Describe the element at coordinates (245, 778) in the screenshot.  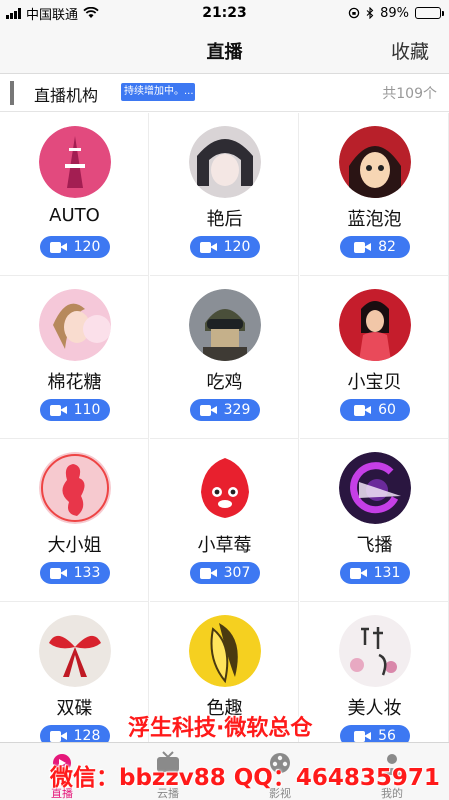
I see `watermark-line-2: 微信：bbzzv88 QQ：464835971` at that location.